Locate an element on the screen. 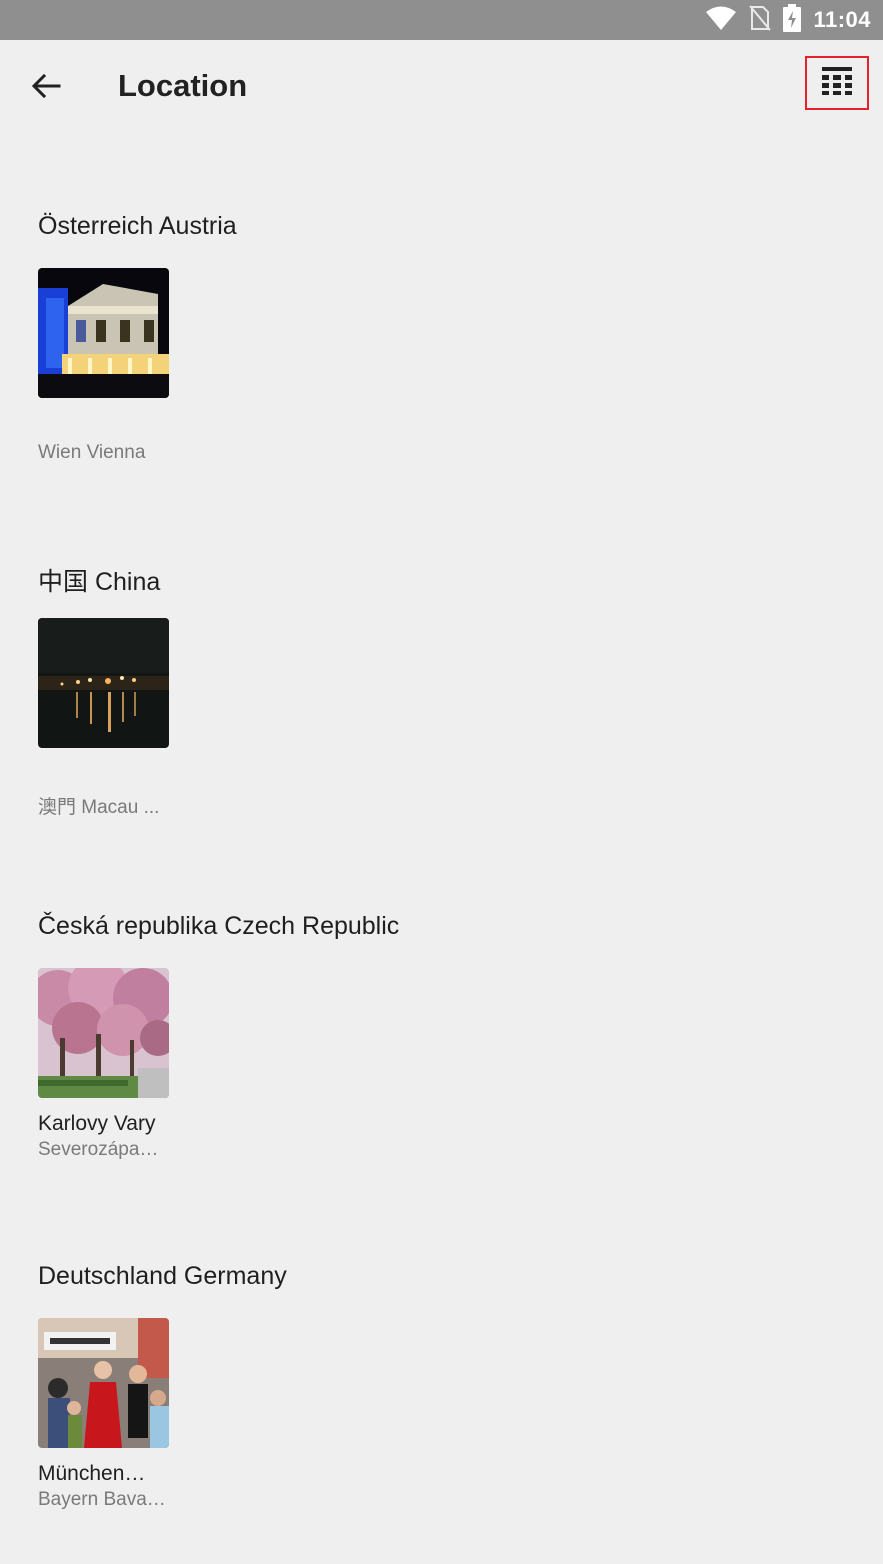 Image resolution: width=883 pixels, height=1564 pixels. status-bar: 11:04 is located at coordinates (441, 20).